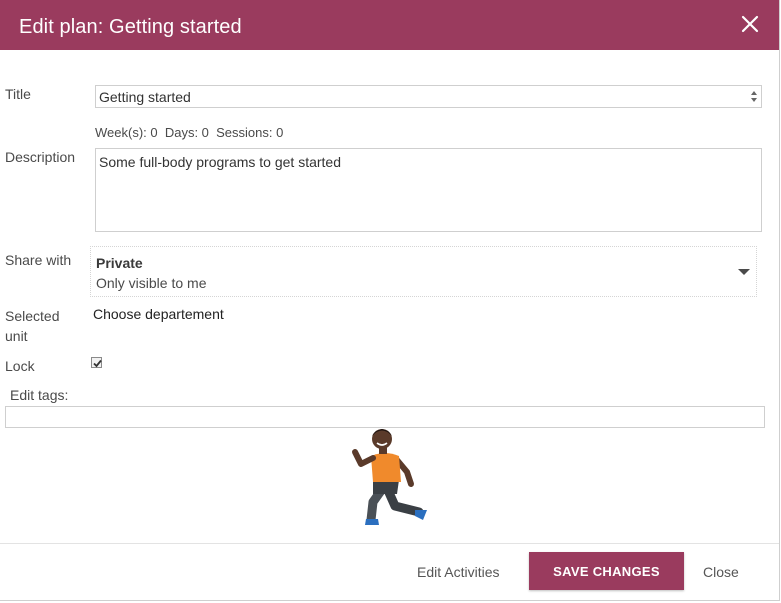 The width and height of the screenshot is (781, 603). I want to click on runner-illustration, so click(389, 477).